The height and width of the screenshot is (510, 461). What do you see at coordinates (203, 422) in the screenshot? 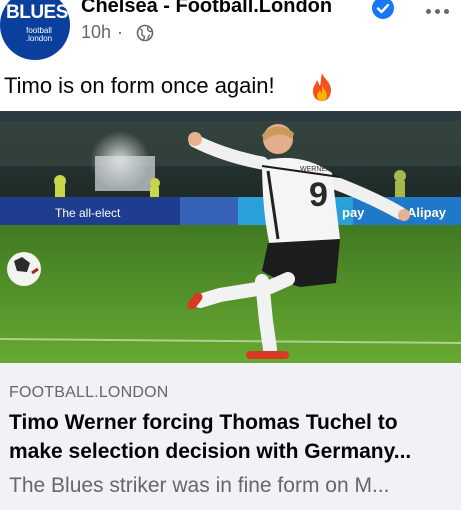
I see `link-headline-line1: Timo Werner forcing Thomas Tuchel to` at bounding box center [203, 422].